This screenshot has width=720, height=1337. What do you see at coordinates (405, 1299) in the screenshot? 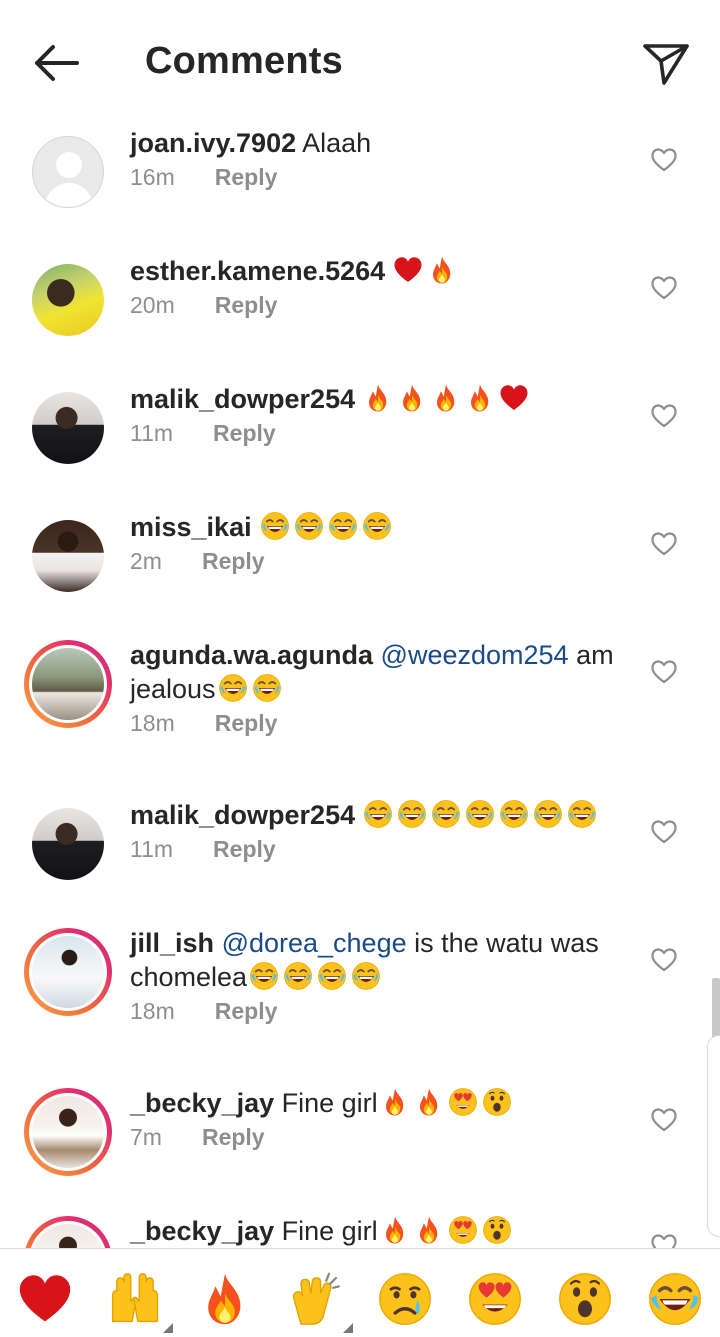
I see `quick-emoji-crying` at bounding box center [405, 1299].